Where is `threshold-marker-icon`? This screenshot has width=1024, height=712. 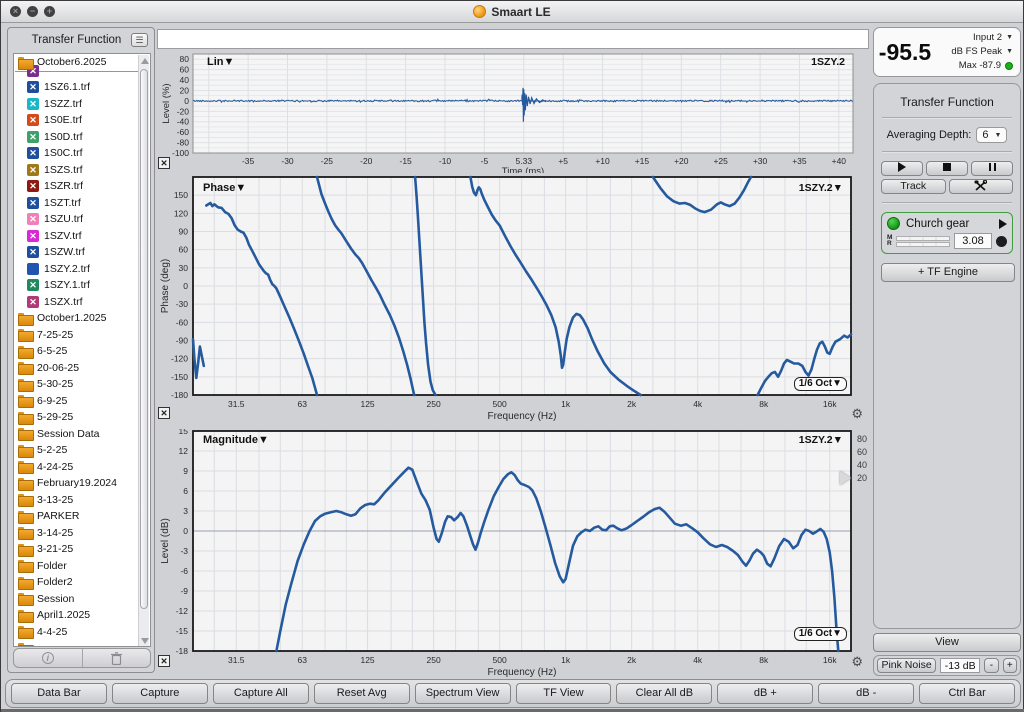
threshold-marker-icon is located at coordinates (845, 478).